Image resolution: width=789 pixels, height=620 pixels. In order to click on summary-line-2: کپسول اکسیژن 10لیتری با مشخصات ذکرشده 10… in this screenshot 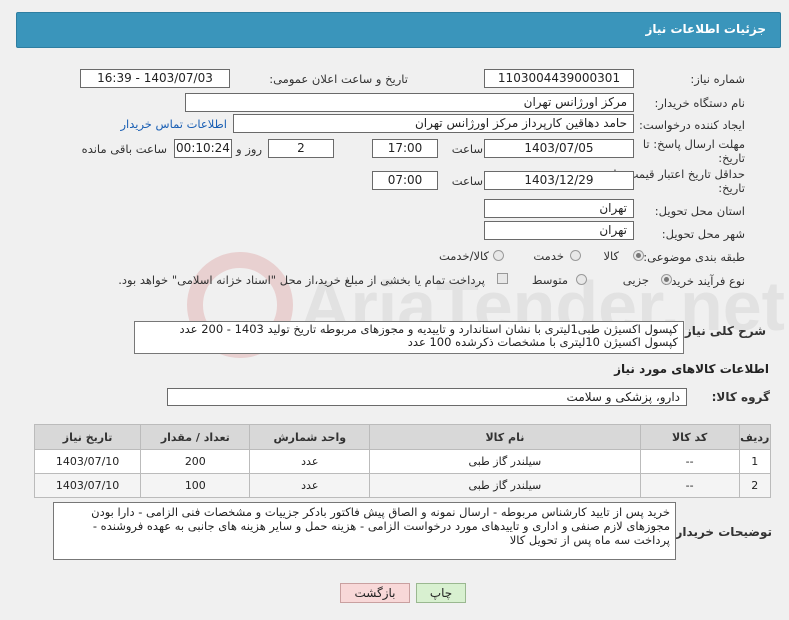, I will do `click(542, 342)`.